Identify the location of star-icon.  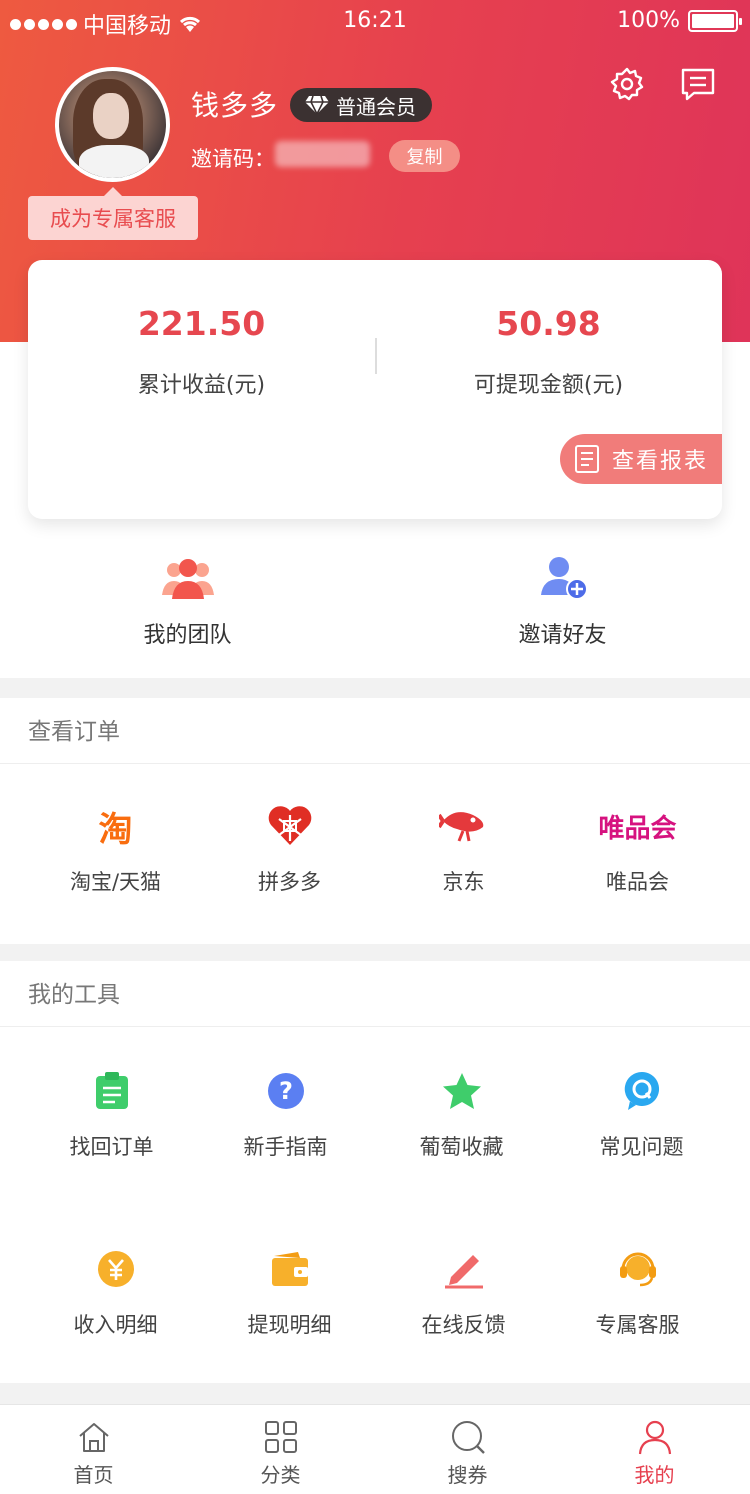
(461, 1091).